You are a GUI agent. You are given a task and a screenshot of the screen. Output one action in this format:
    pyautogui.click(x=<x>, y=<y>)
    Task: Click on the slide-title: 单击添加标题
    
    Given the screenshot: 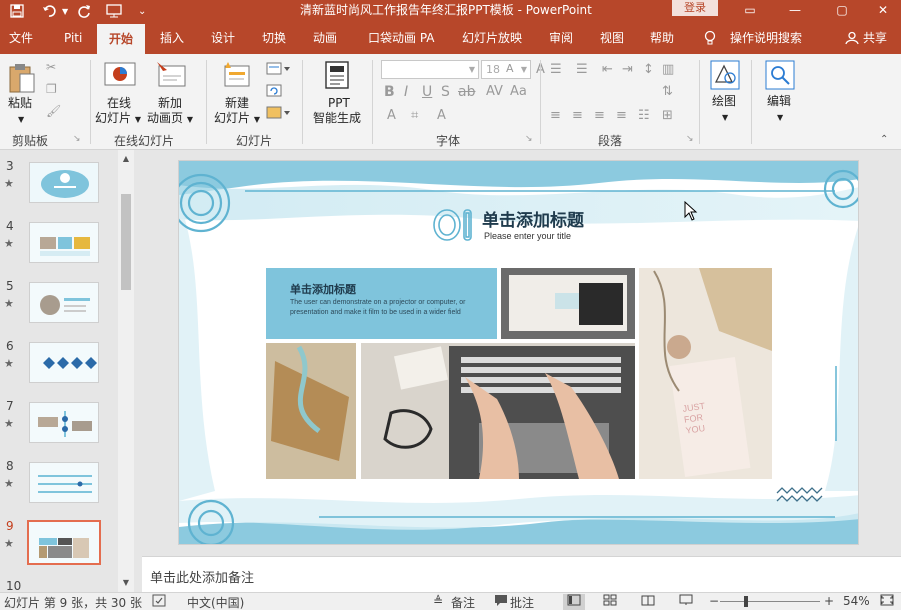 What is the action you would take?
    pyautogui.click(x=533, y=218)
    